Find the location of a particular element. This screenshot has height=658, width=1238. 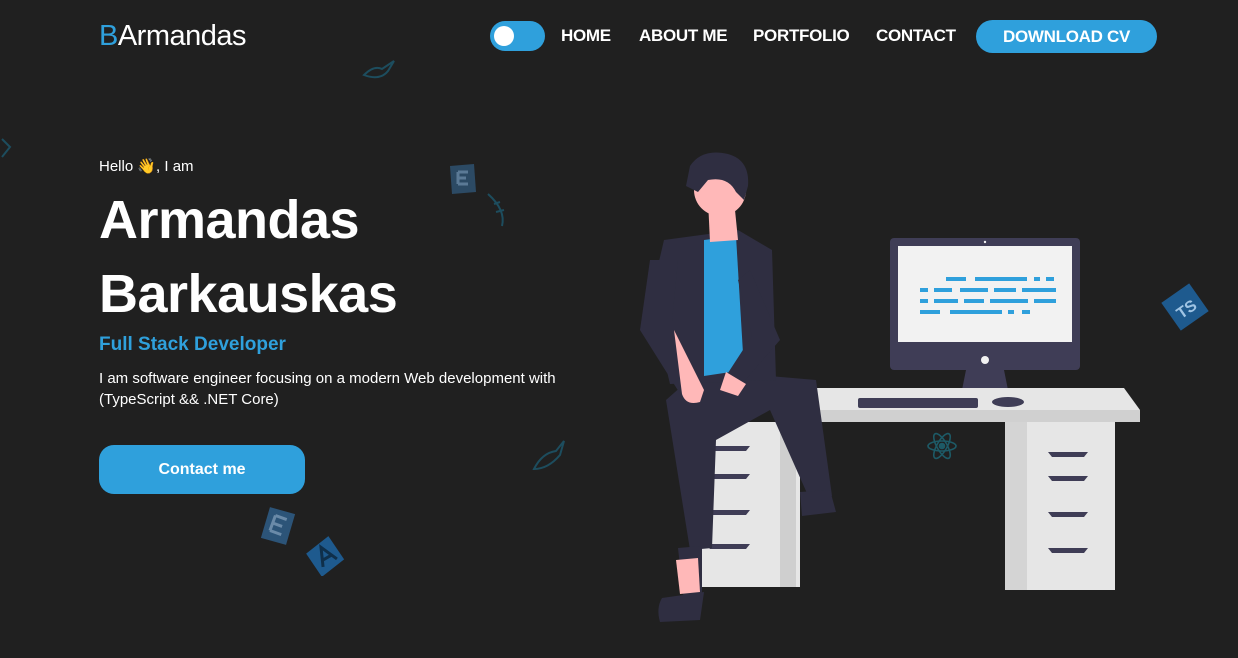

logo-initial: B is located at coordinates (108, 36).